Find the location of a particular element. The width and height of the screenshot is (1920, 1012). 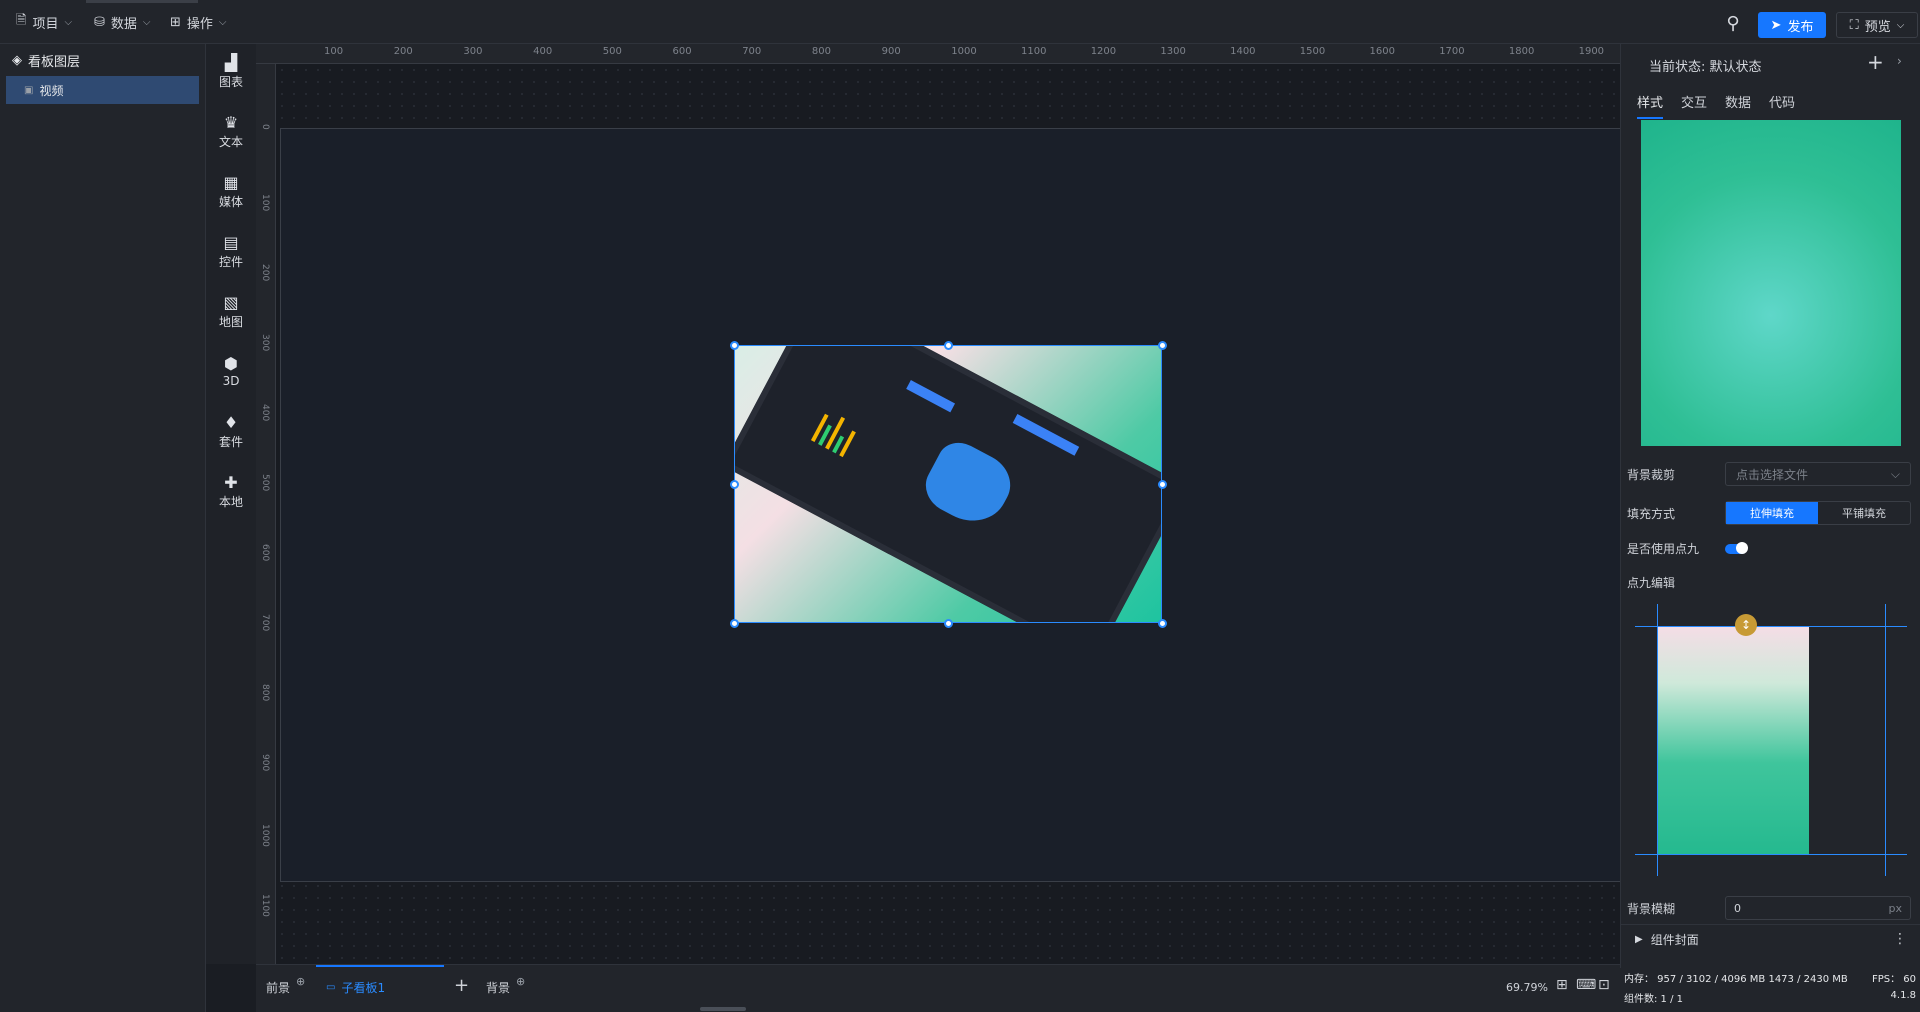

dashboard-thumbnail is located at coordinates (948, 484).